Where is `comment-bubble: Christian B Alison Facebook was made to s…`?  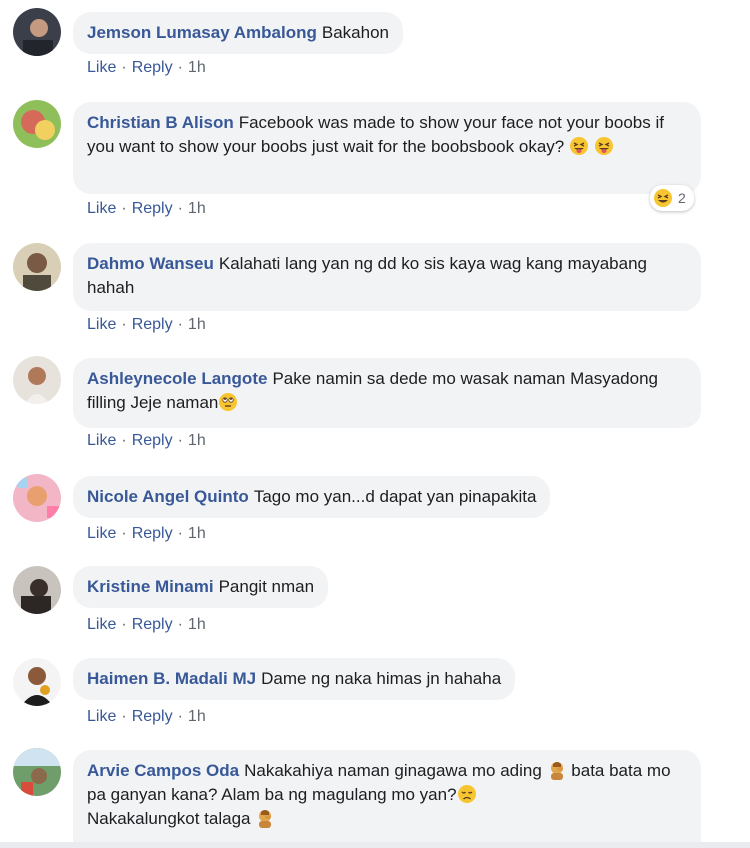
comment-bubble: Christian B Alison Facebook was made to s… is located at coordinates (387, 148).